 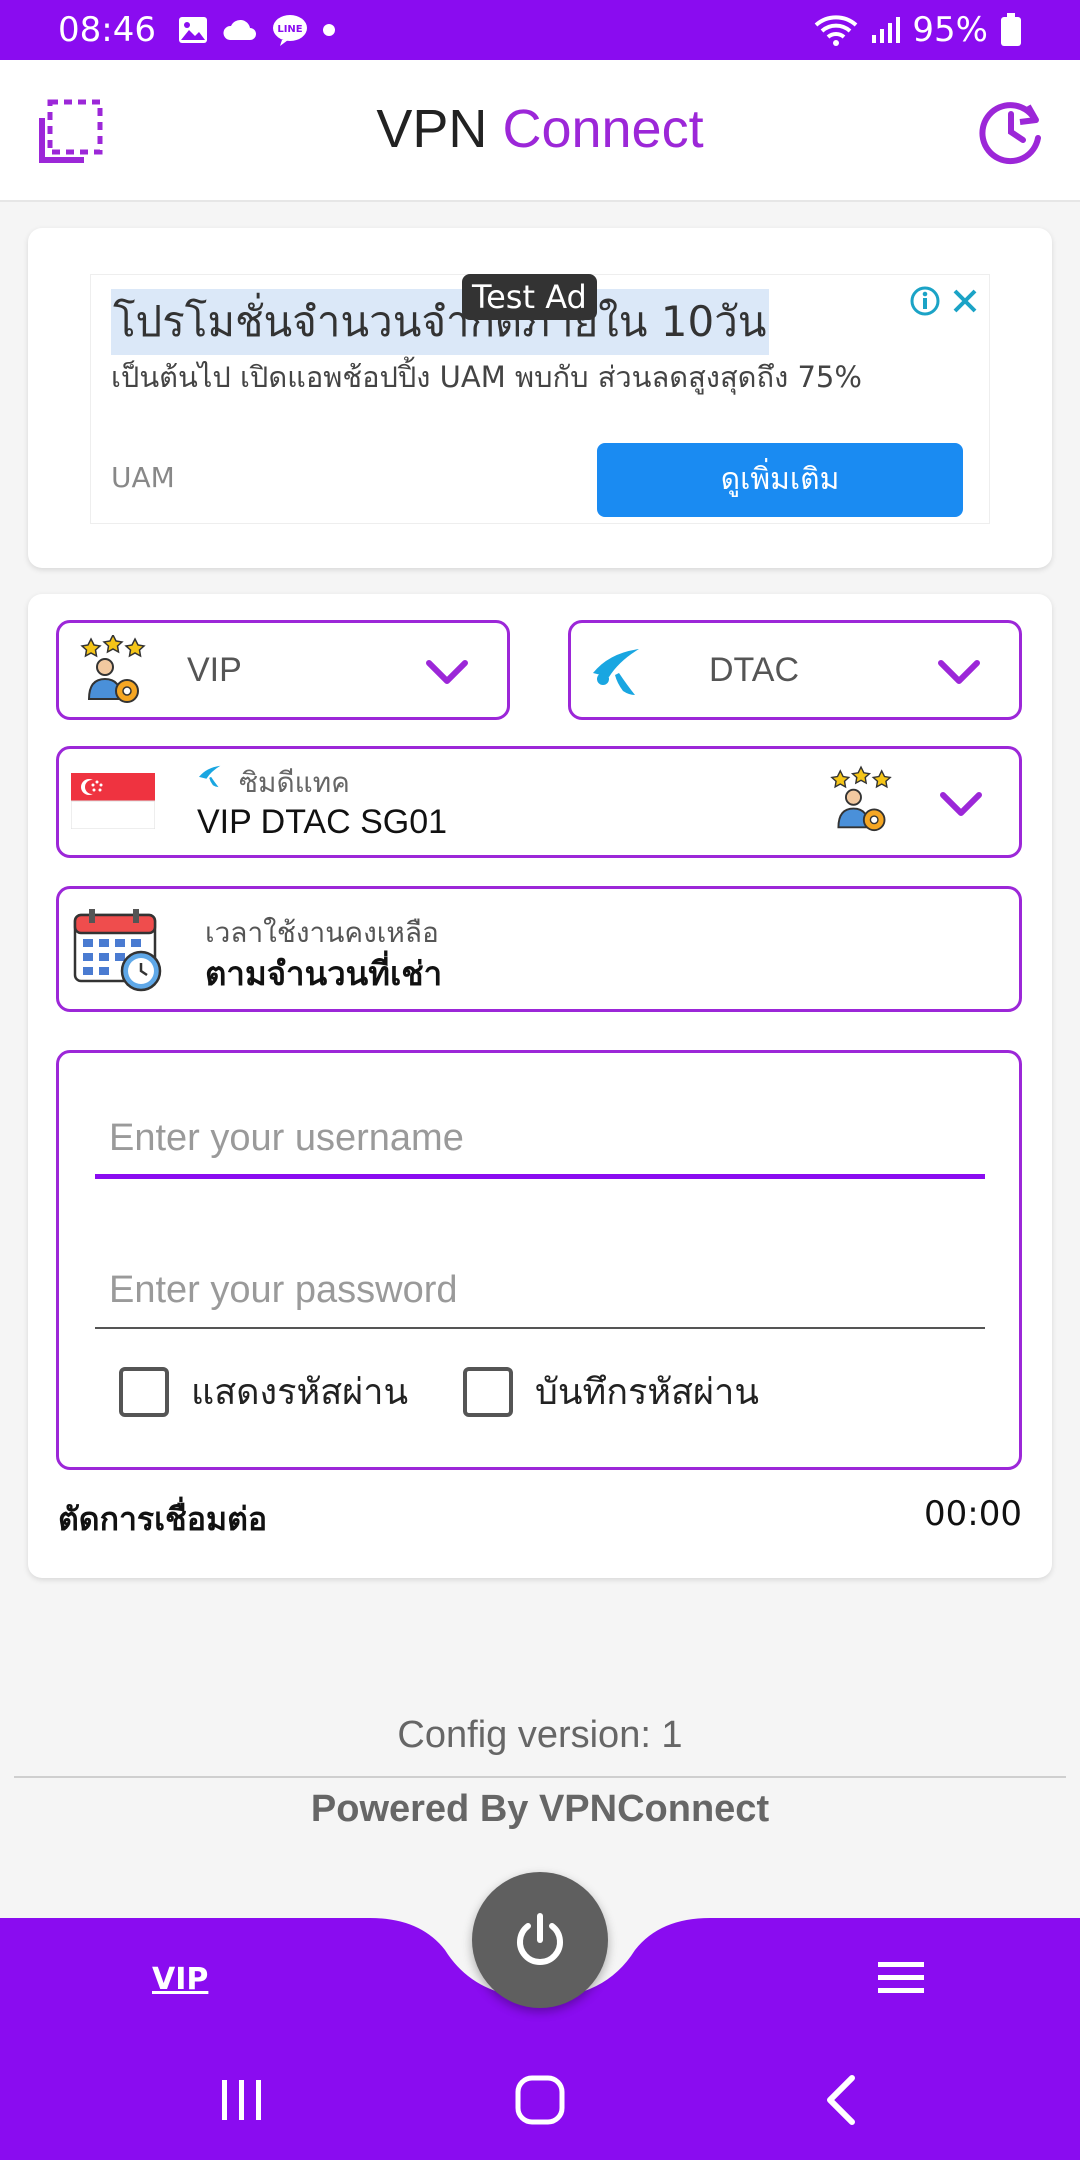 What do you see at coordinates (324, 973) in the screenshot?
I see `time-value: ตามจำนวนที่เช่า` at bounding box center [324, 973].